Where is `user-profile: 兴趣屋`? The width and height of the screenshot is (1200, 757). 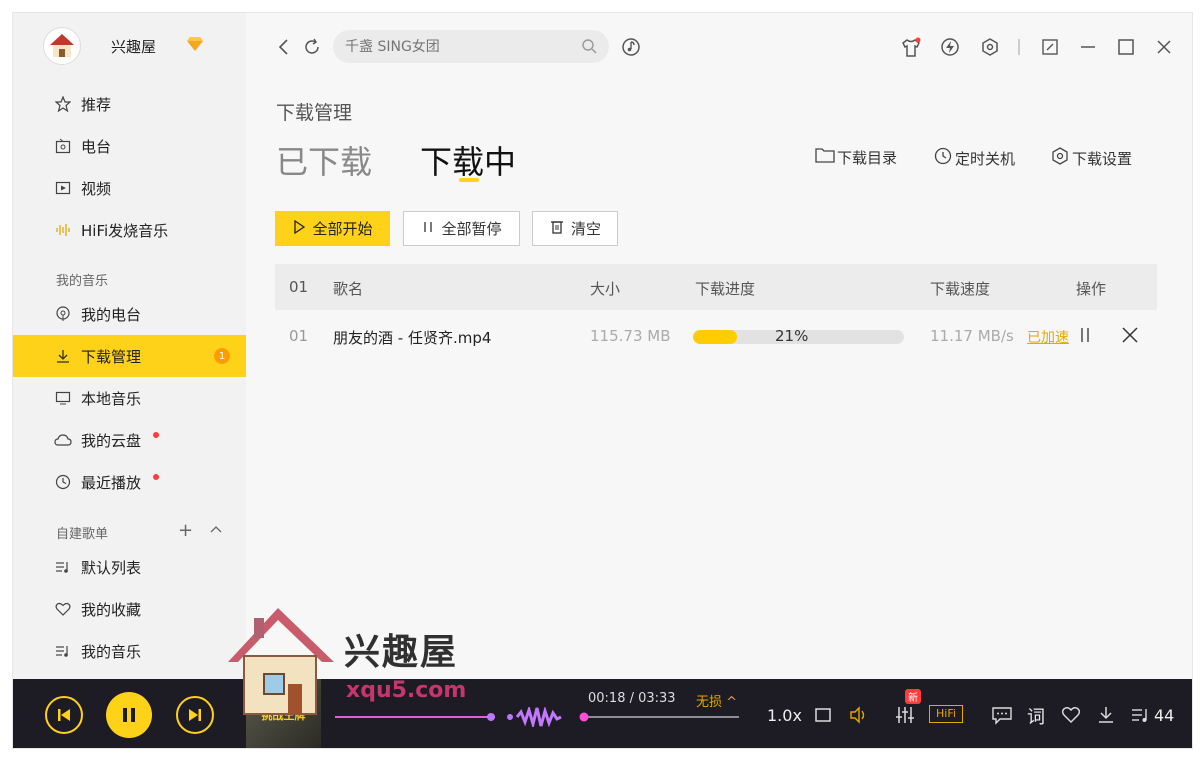
user-profile: 兴趣屋 is located at coordinates (123, 46).